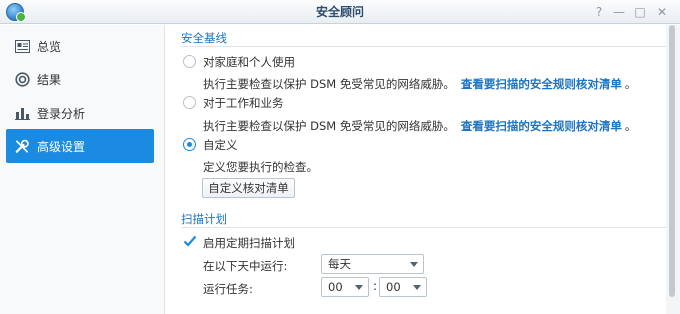 This screenshot has height=314, width=680. Describe the element at coordinates (339, 264) in the screenshot. I see `run-days-value: 每天` at that location.